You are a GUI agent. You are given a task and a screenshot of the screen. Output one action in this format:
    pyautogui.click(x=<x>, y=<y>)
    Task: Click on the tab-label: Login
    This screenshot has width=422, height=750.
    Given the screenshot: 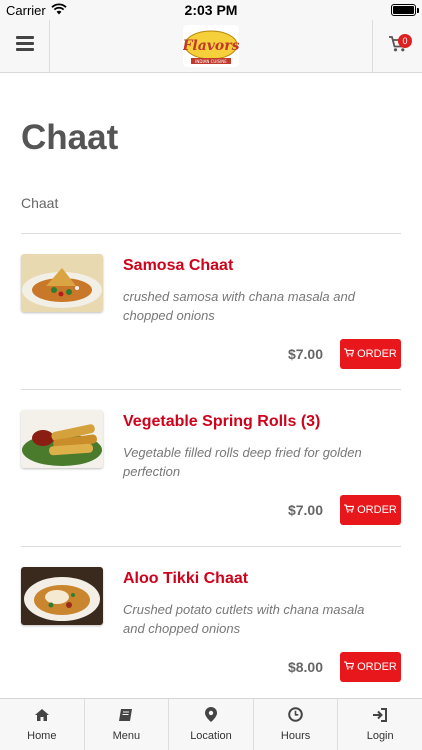 What is the action you would take?
    pyautogui.click(x=380, y=735)
    